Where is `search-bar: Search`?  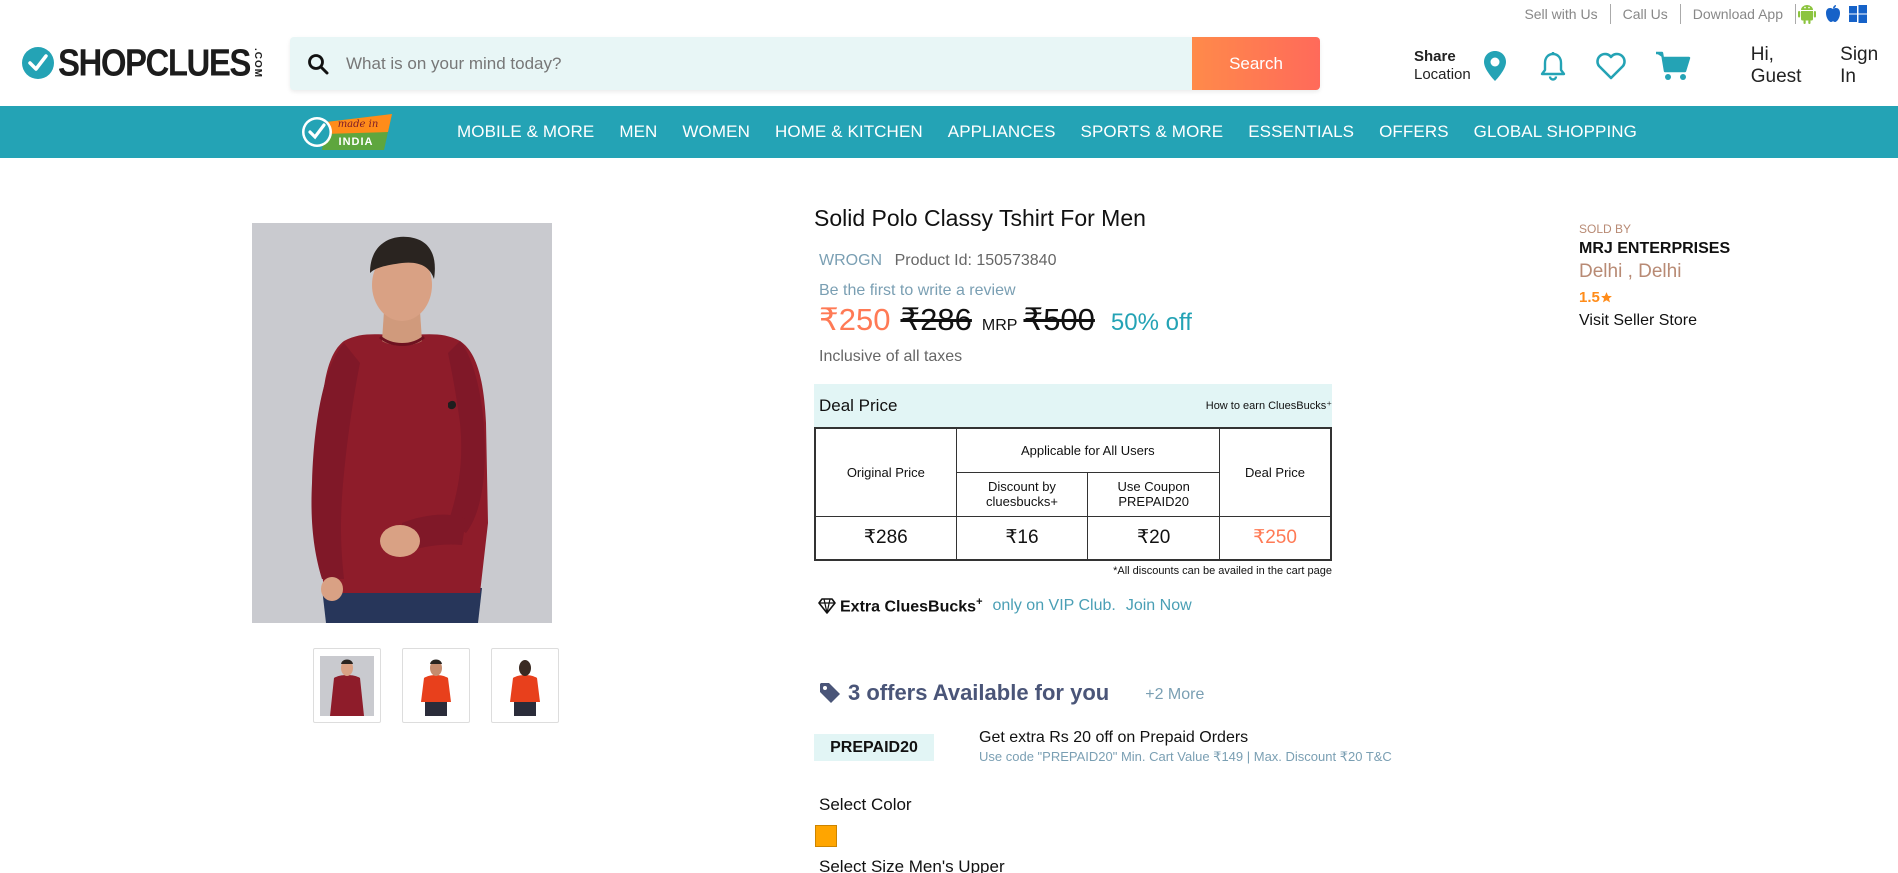 search-bar: Search is located at coordinates (805, 63).